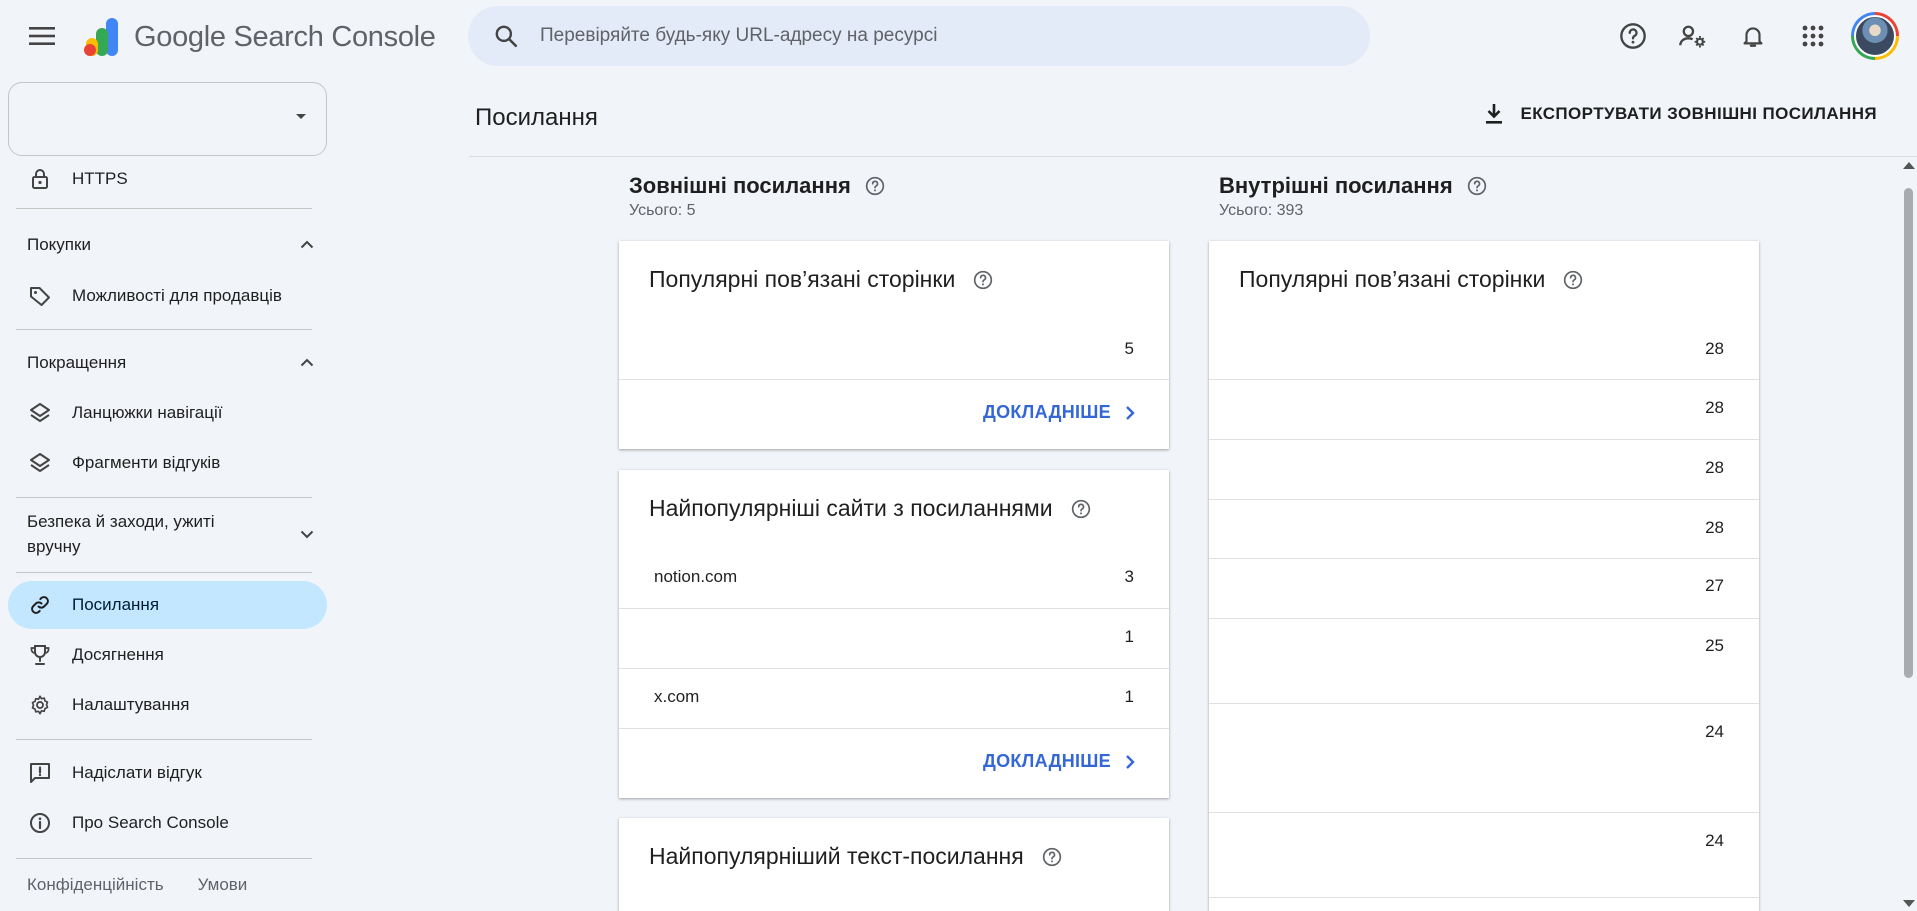 The image size is (1917, 911). I want to click on sidebar-item-about: Про Search Console, so click(167, 823).